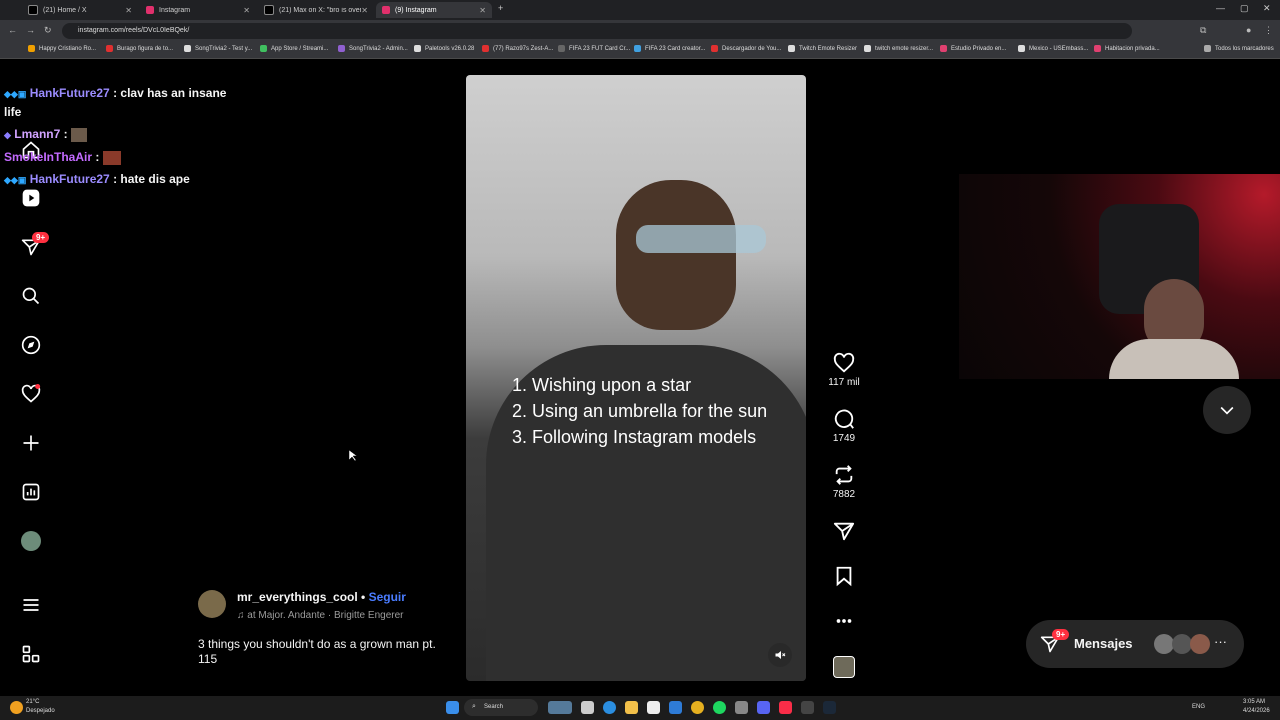 This screenshot has width=1280, height=720. I want to click on music-app-icon, so click(785, 707).